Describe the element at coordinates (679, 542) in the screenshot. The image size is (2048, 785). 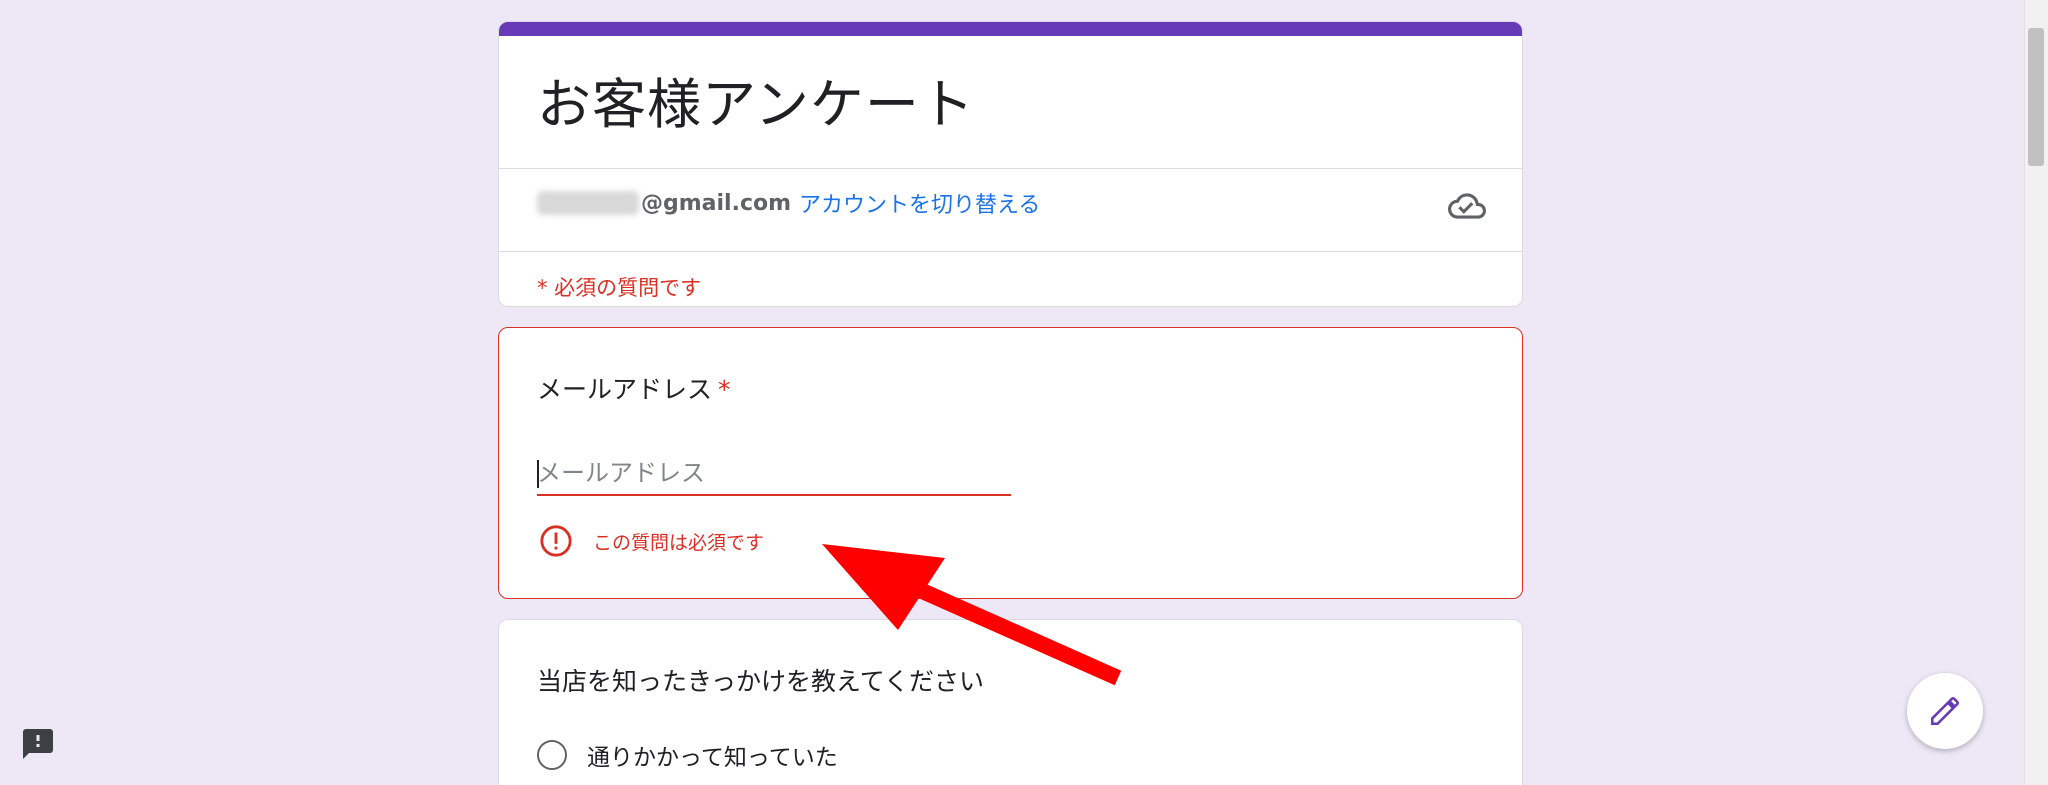
I see `error-message: この質問は必須です` at that location.